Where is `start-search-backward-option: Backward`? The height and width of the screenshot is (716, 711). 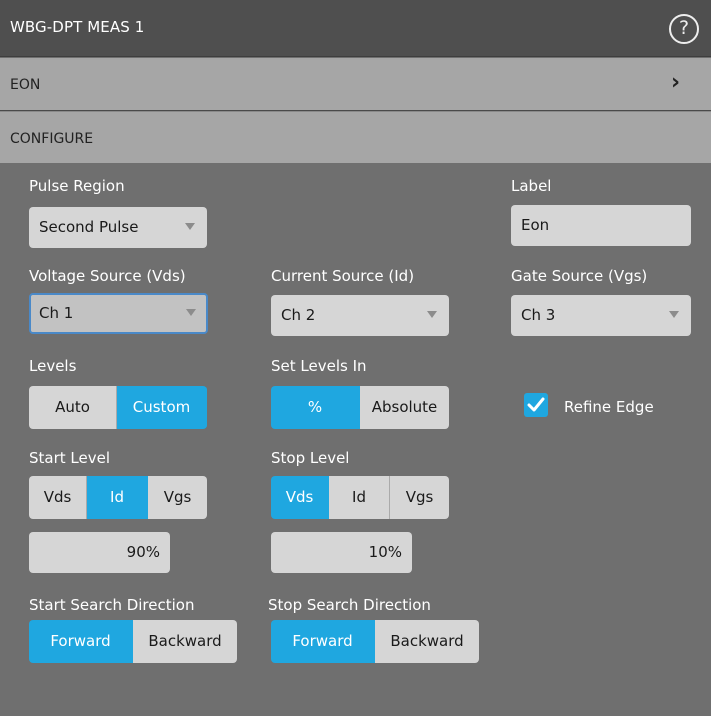 start-search-backward-option: Backward is located at coordinates (185, 641).